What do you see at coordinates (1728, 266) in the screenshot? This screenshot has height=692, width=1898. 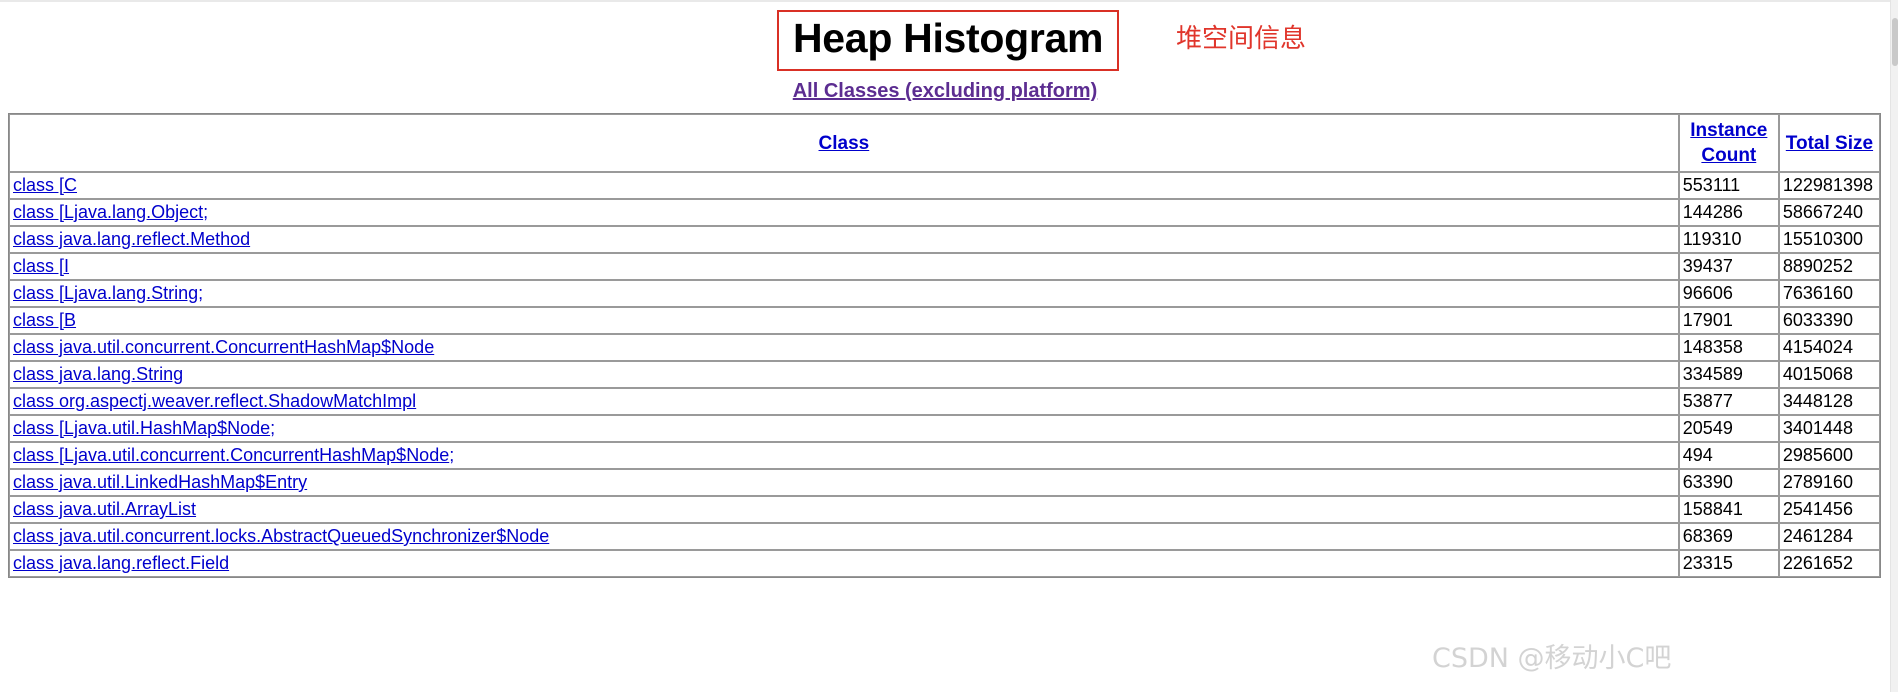 I see `cell-instance-count: 39437` at bounding box center [1728, 266].